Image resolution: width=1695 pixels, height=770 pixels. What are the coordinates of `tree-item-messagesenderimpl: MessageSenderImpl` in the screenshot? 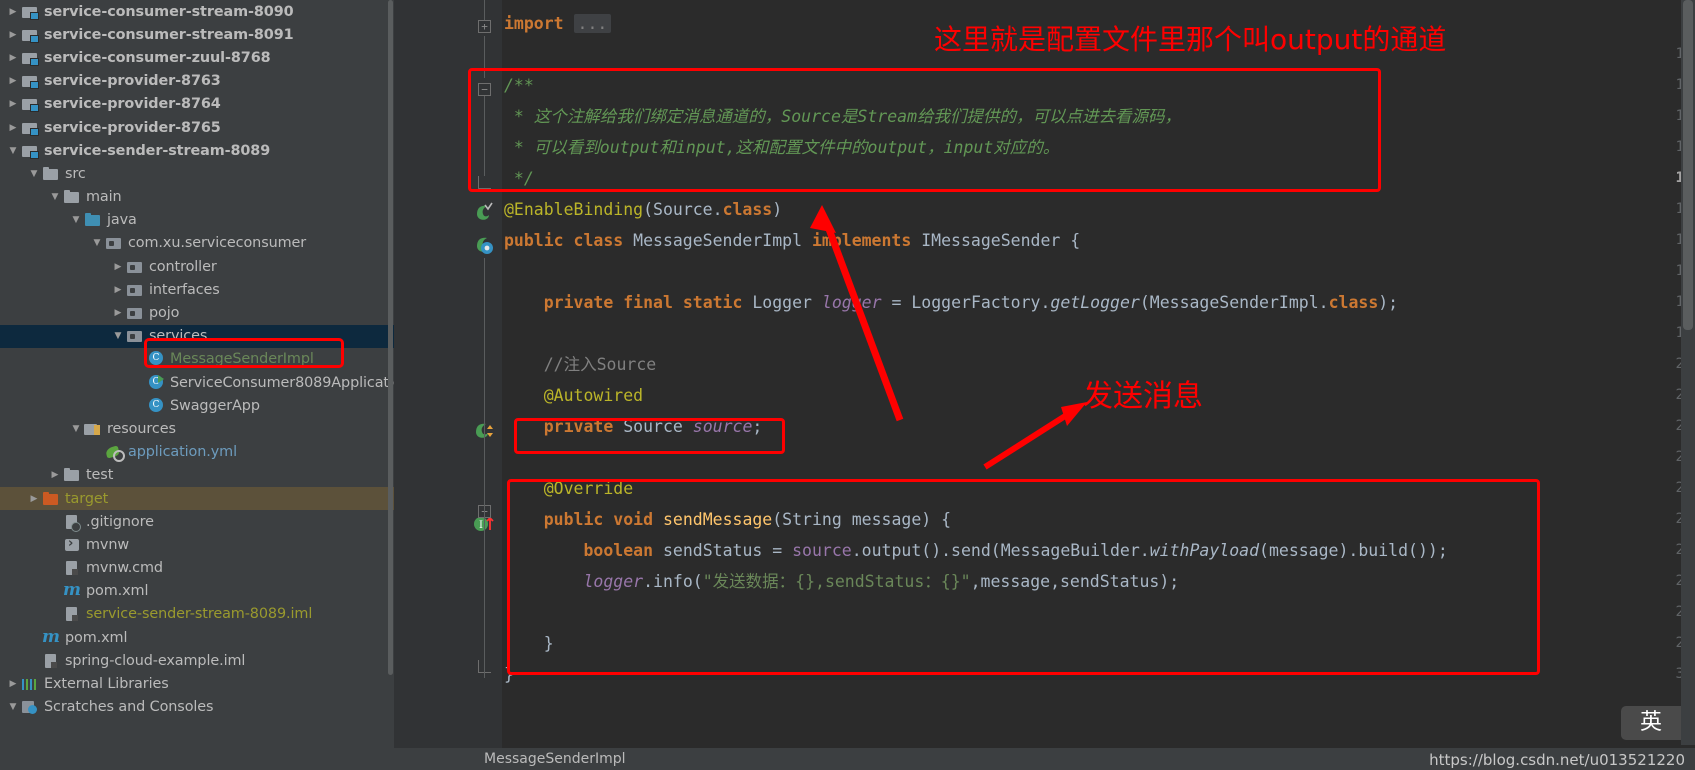 It's located at (197, 359).